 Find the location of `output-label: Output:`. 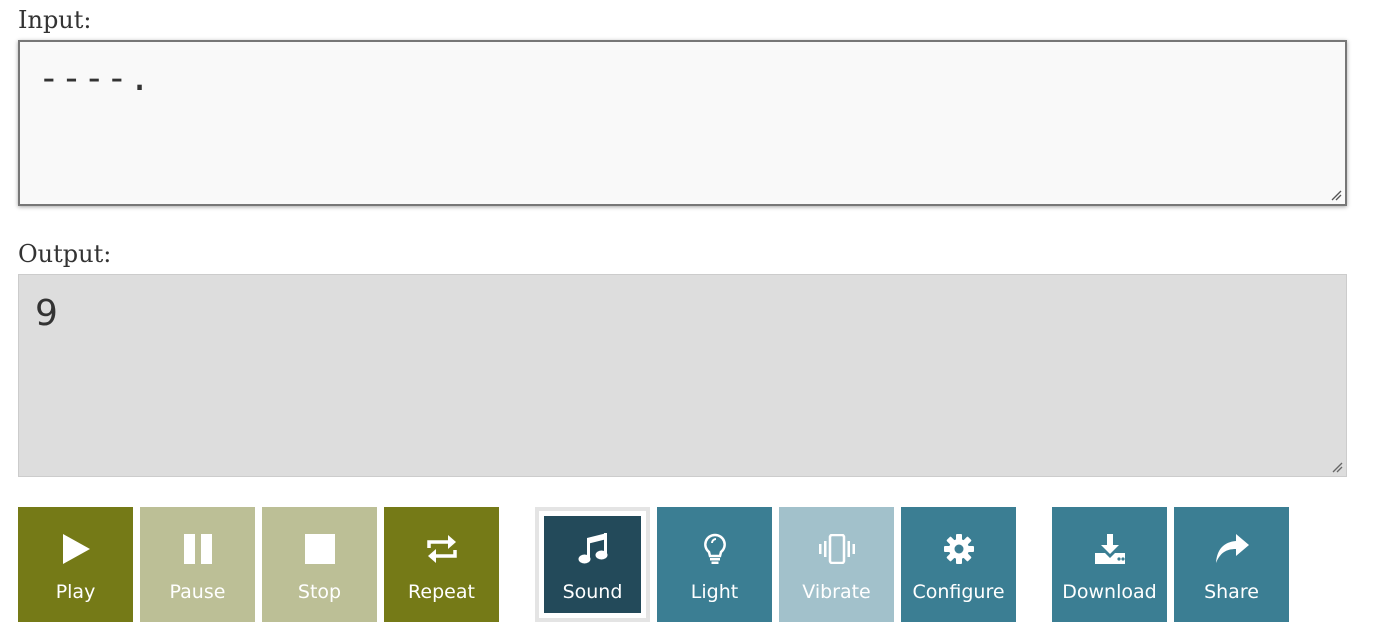

output-label: Output: is located at coordinates (65, 254).